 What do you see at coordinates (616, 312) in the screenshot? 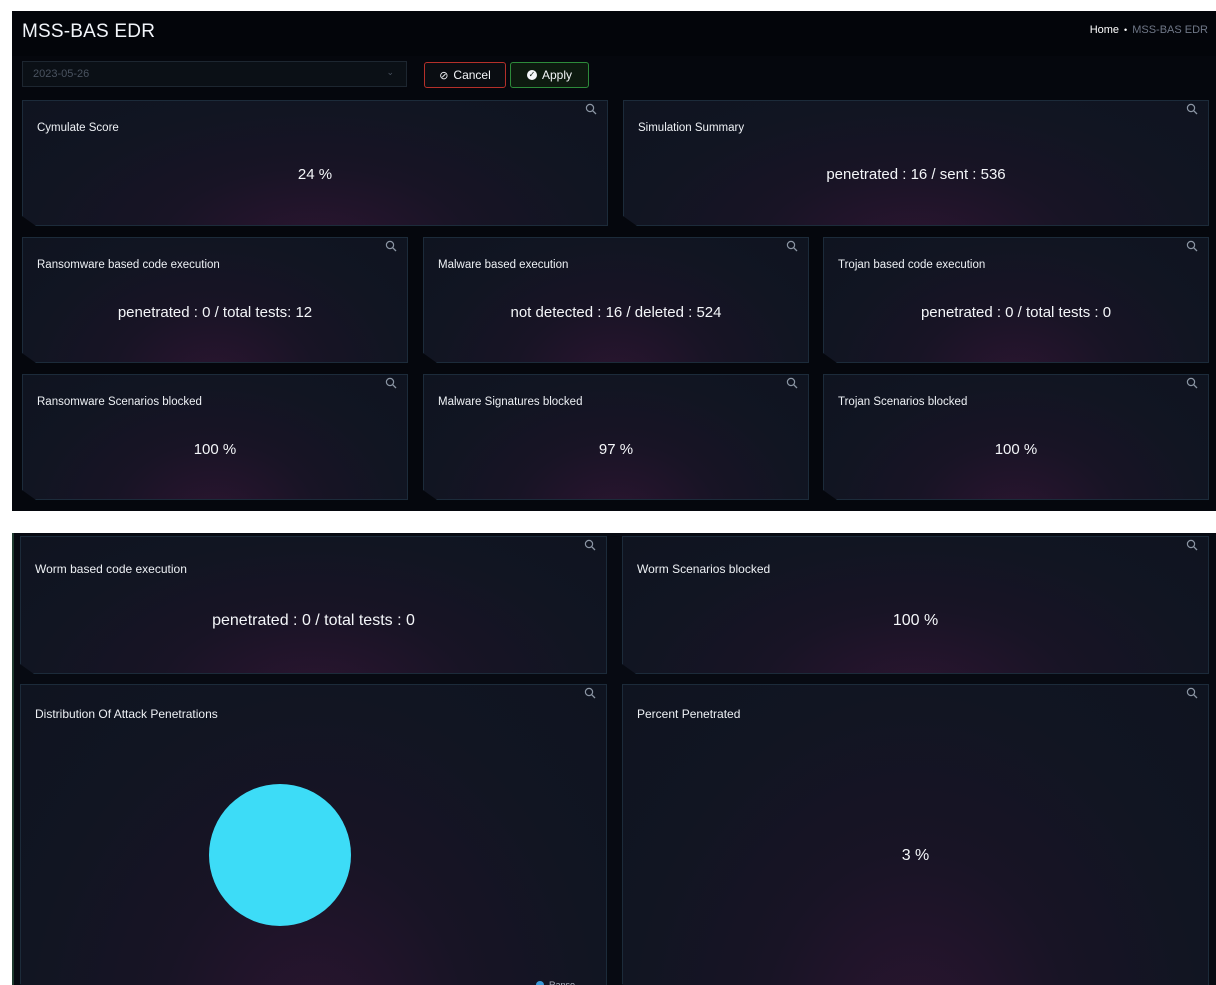
I see `card-value: not detected : 16 / deleted : 524` at bounding box center [616, 312].